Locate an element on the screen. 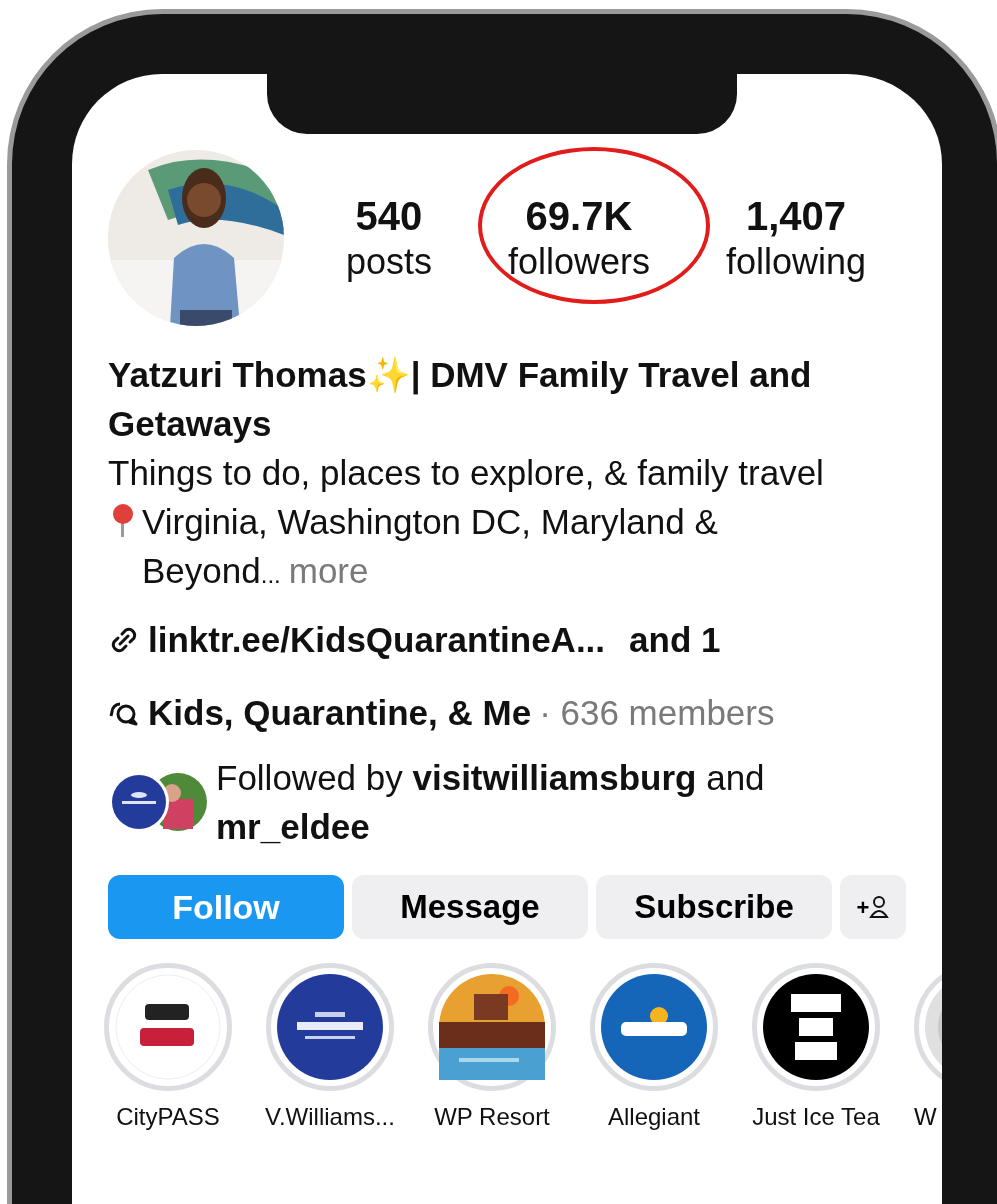  person-icon is located at coordinates (879, 907).